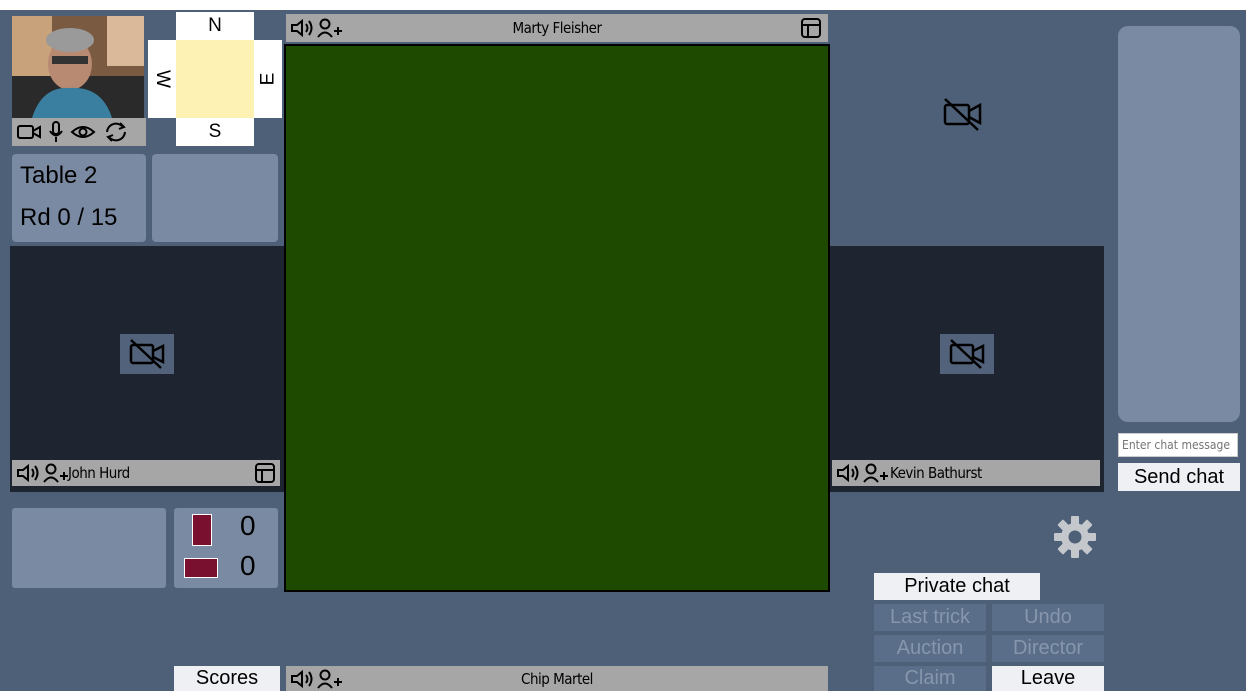 This screenshot has width=1246, height=691. What do you see at coordinates (116, 132) in the screenshot?
I see `refresh-icon` at bounding box center [116, 132].